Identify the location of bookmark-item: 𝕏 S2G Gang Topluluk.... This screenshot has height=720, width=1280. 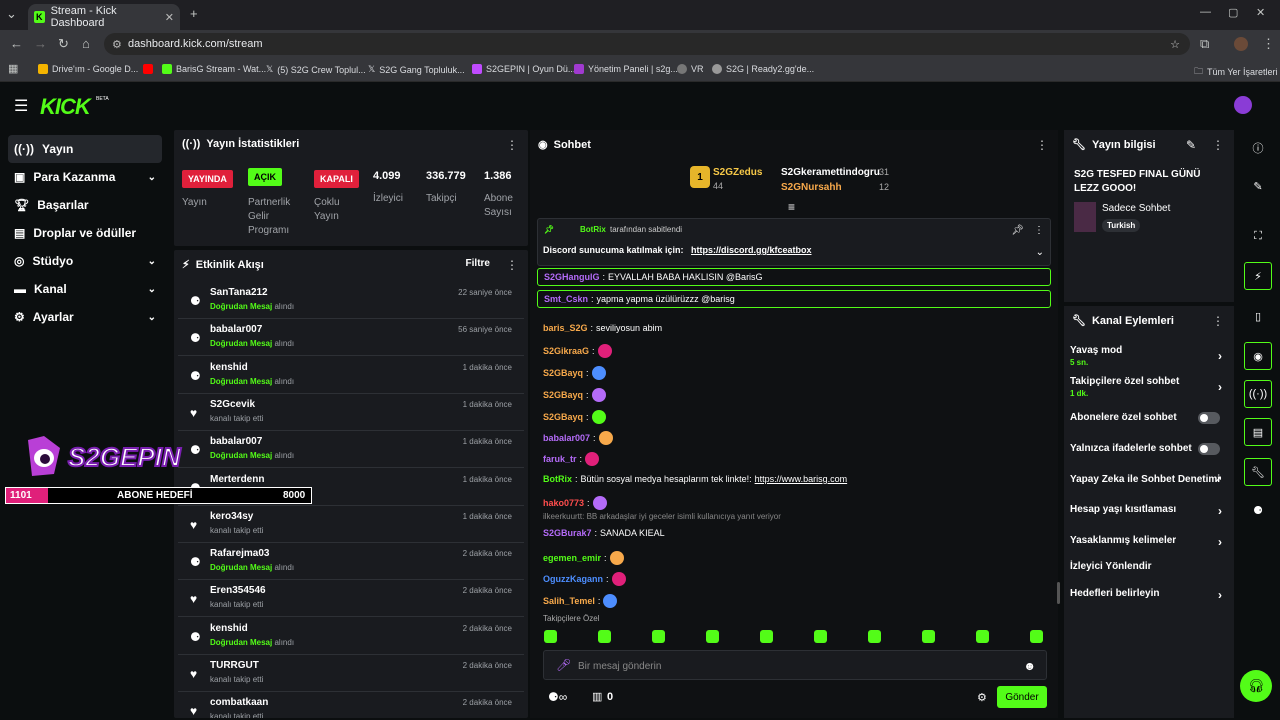
(416, 69).